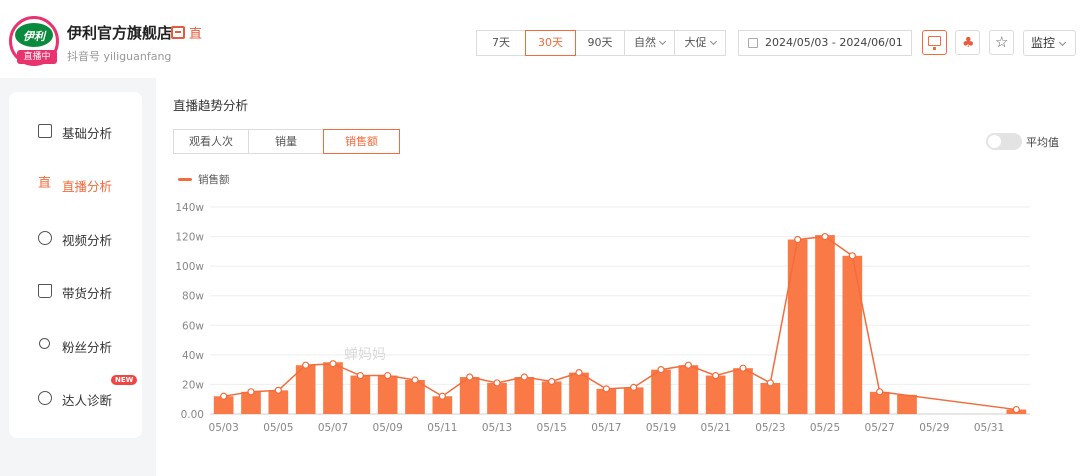 This screenshot has width=1080, height=476. I want to click on sidebar-item-label: 带货分析, so click(87, 293).